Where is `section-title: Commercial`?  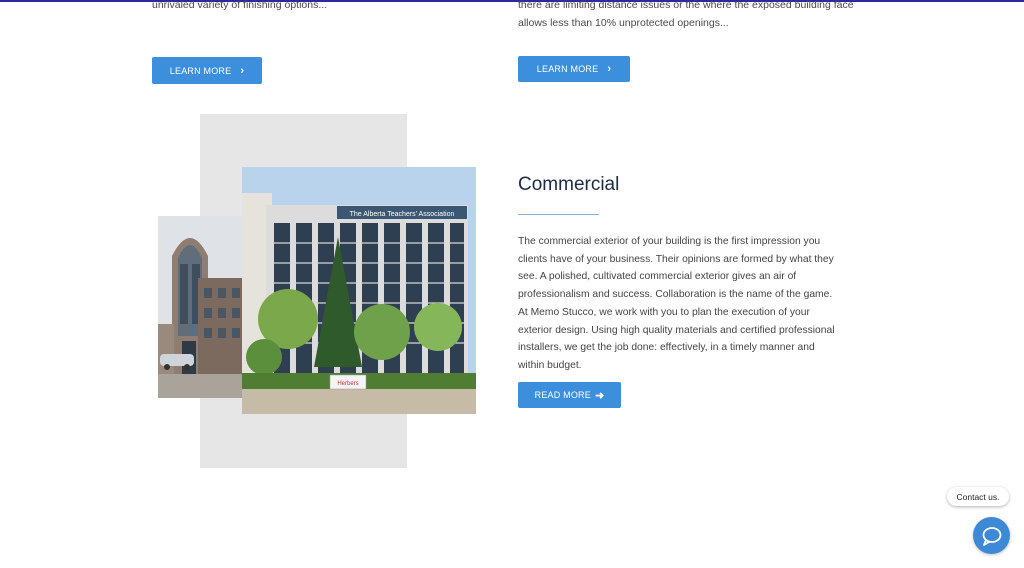 section-title: Commercial is located at coordinates (569, 184).